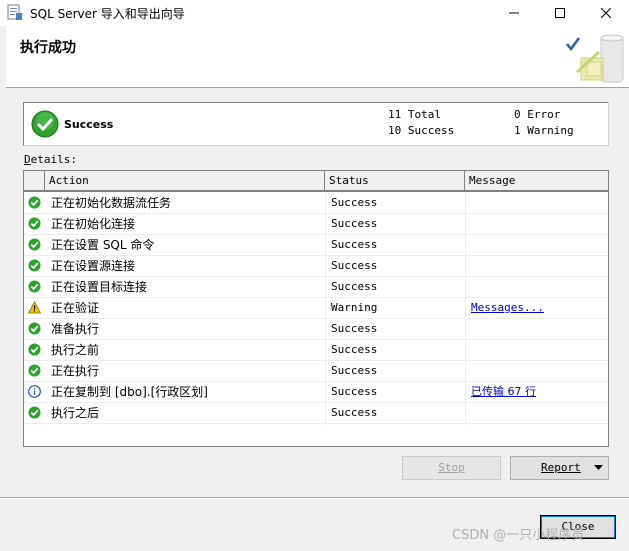  Describe the element at coordinates (537, 114) in the screenshot. I see `error-count: 0 Error` at that location.